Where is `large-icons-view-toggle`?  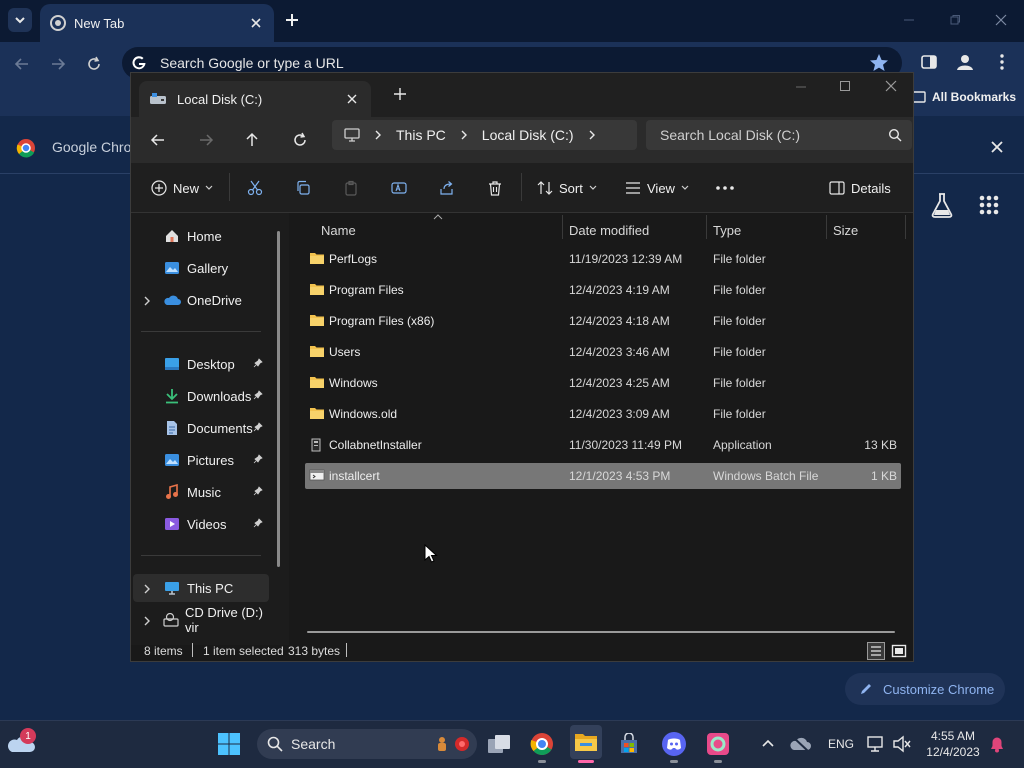 large-icons-view-toggle is located at coordinates (899, 651).